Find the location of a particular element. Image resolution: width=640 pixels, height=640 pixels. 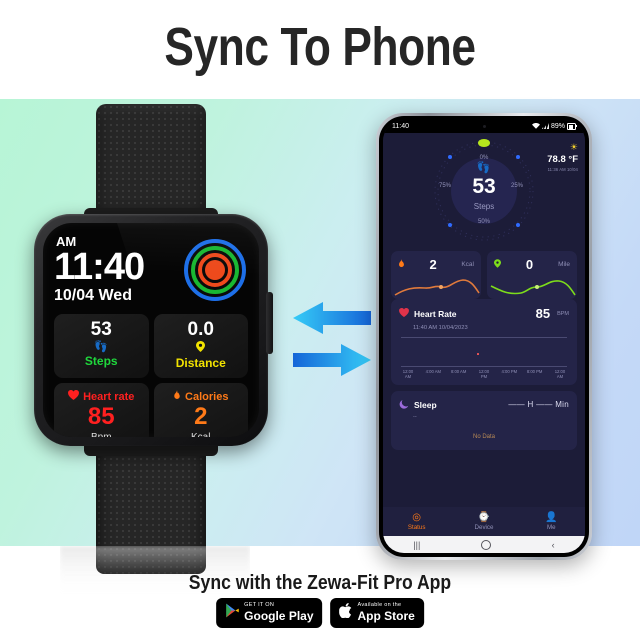

watch-icon: ⌚ is located at coordinates (484, 517).